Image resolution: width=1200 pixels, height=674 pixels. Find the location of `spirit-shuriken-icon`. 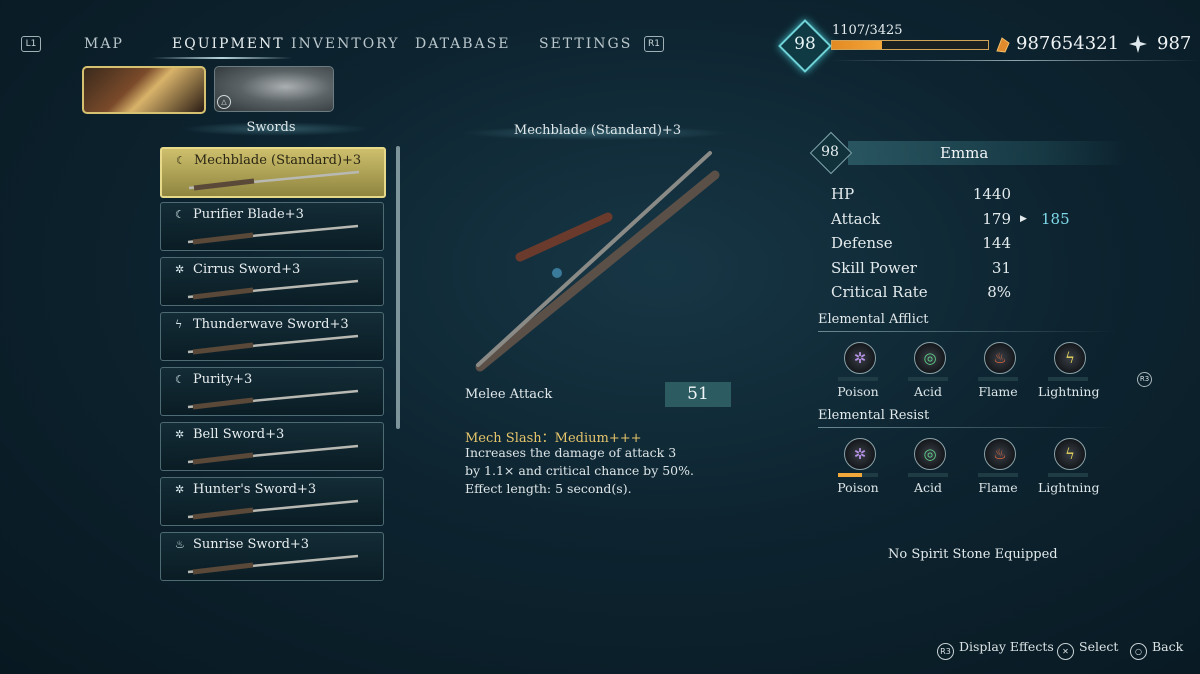

spirit-shuriken-icon is located at coordinates (1138, 44).